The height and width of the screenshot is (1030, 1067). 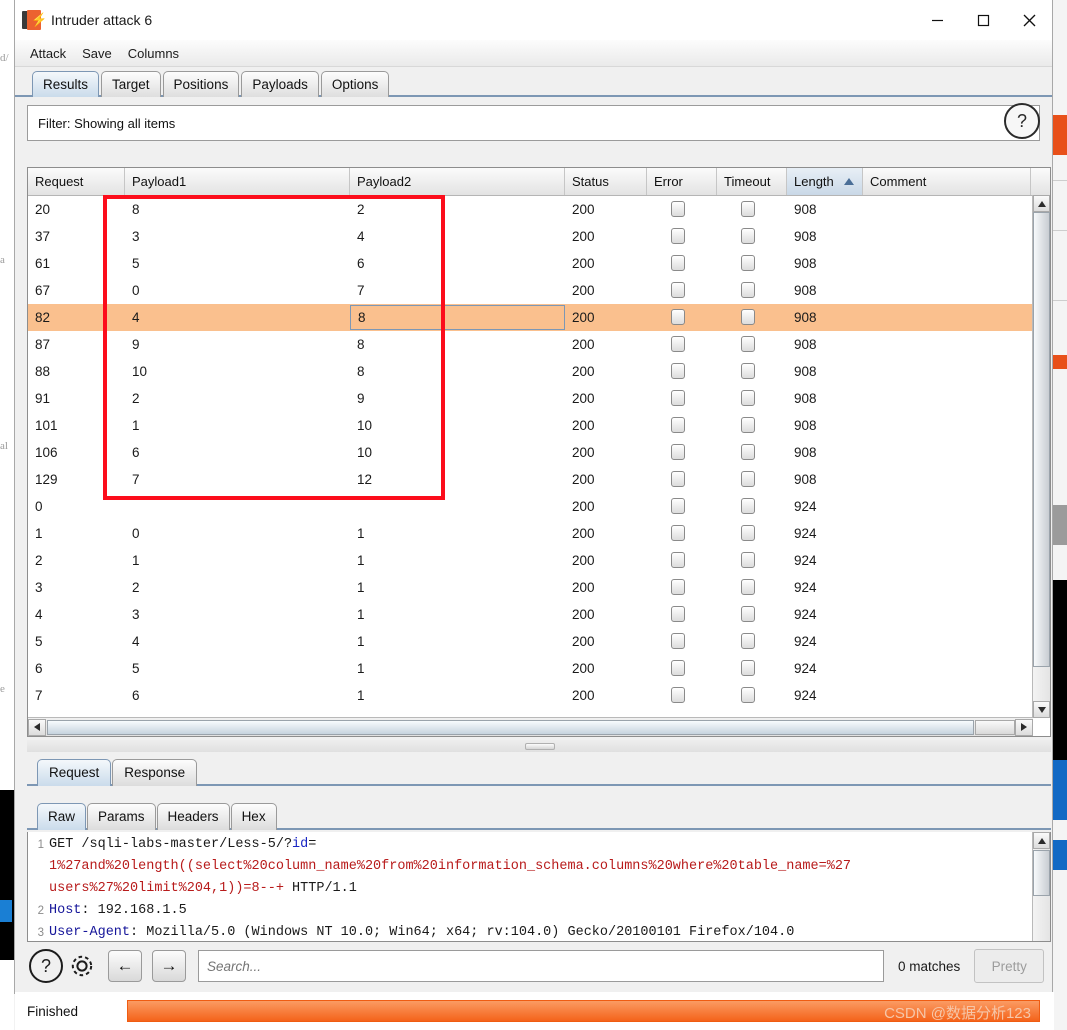 I want to click on column-header-payload1: Payload1, so click(x=237, y=181).